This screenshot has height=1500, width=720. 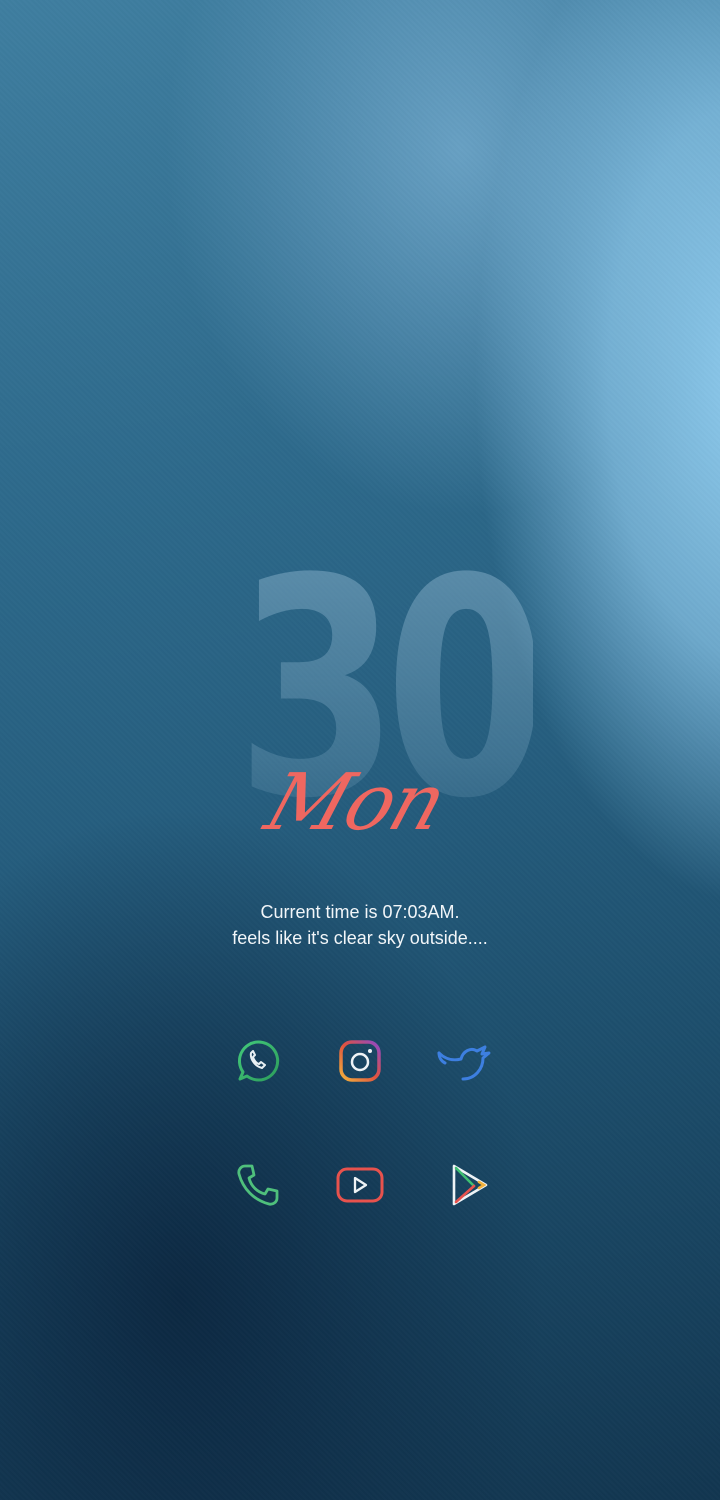 What do you see at coordinates (258, 1185) in the screenshot?
I see `phone-icon` at bounding box center [258, 1185].